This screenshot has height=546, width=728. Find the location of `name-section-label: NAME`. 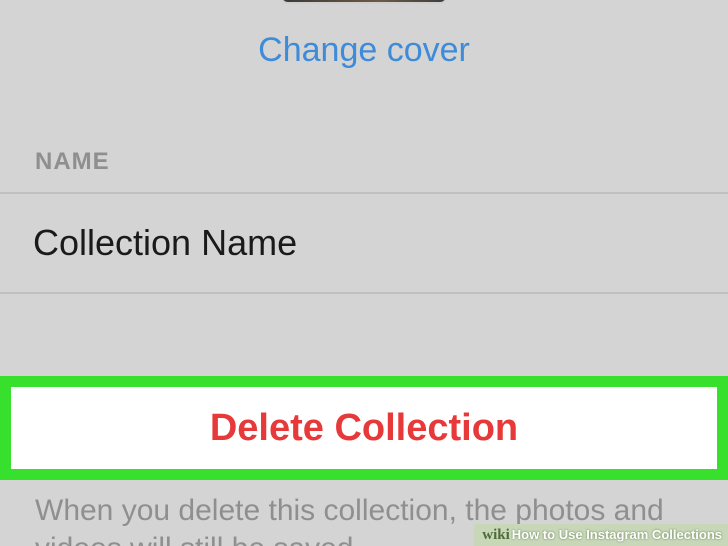

name-section-label: NAME is located at coordinates (72, 161).